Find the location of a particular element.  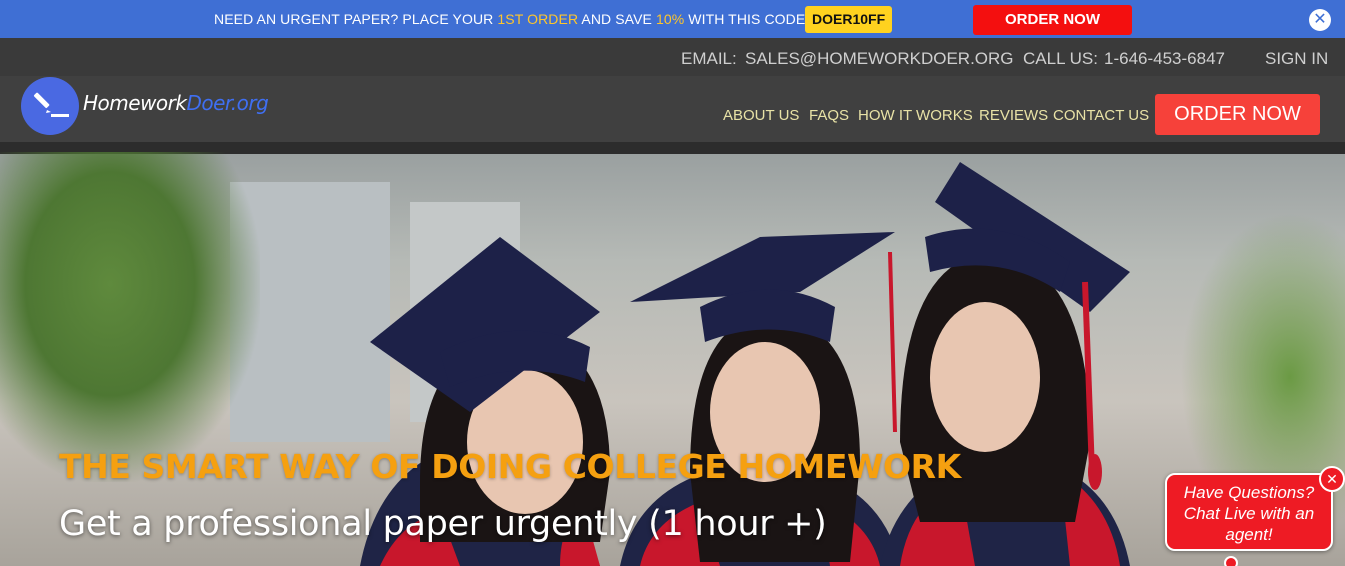

promo-text-after: WITH THIS CODE: is located at coordinates (747, 19).